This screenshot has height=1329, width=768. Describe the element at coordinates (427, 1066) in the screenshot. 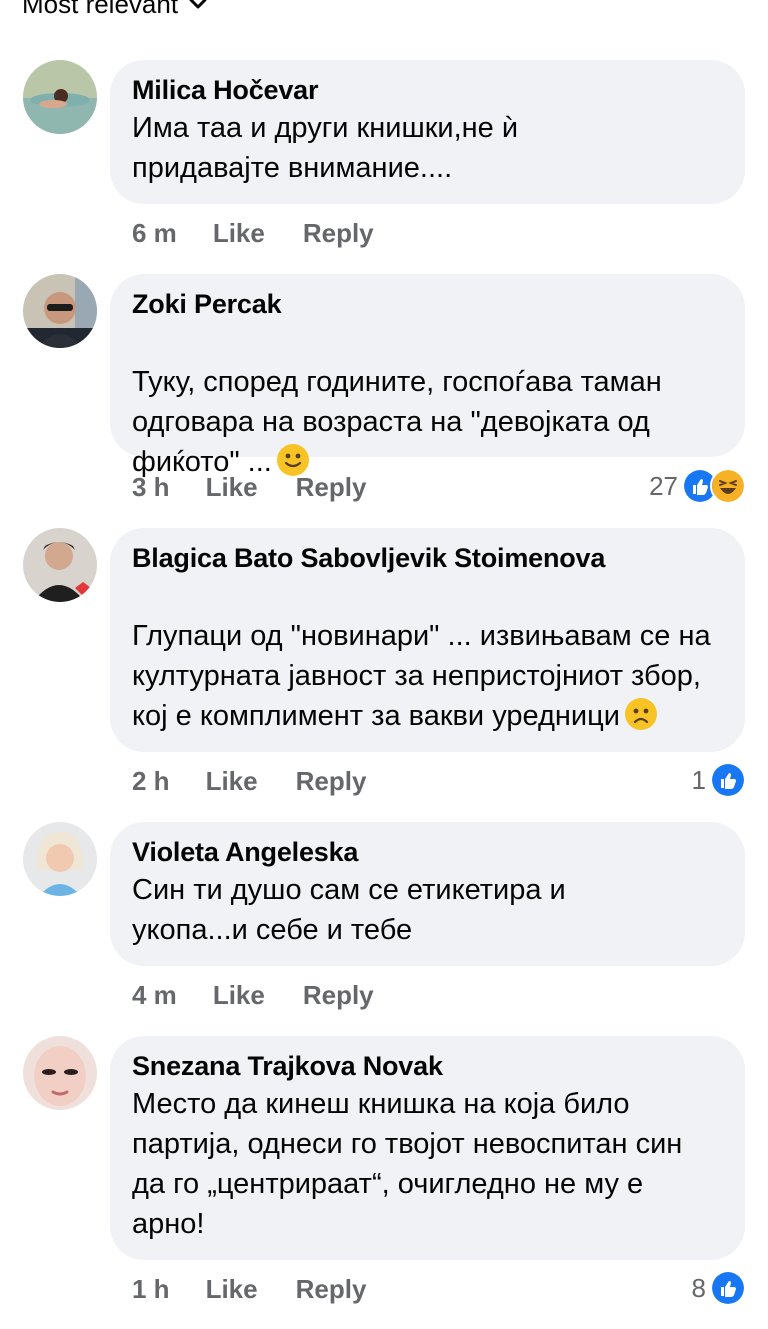

I see `comment-author: Snezana Trajkova Novak` at that location.